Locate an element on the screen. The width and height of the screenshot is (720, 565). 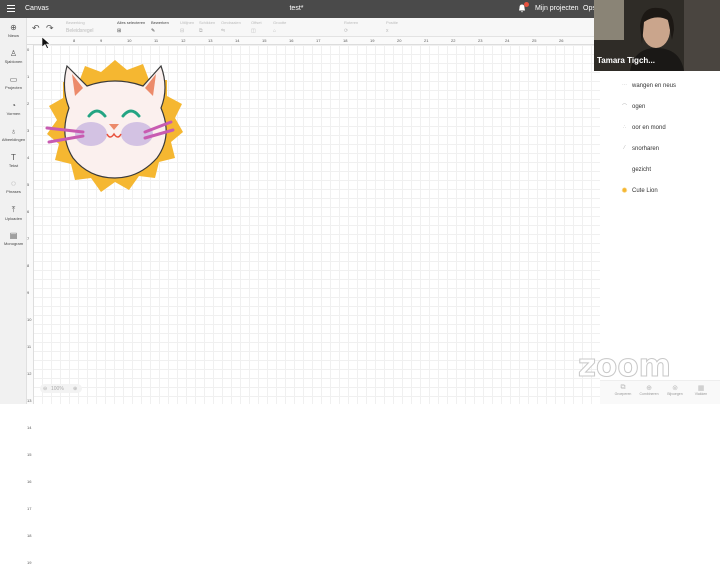
combine-button: ⊕ Combineren is located at coordinates (649, 390).